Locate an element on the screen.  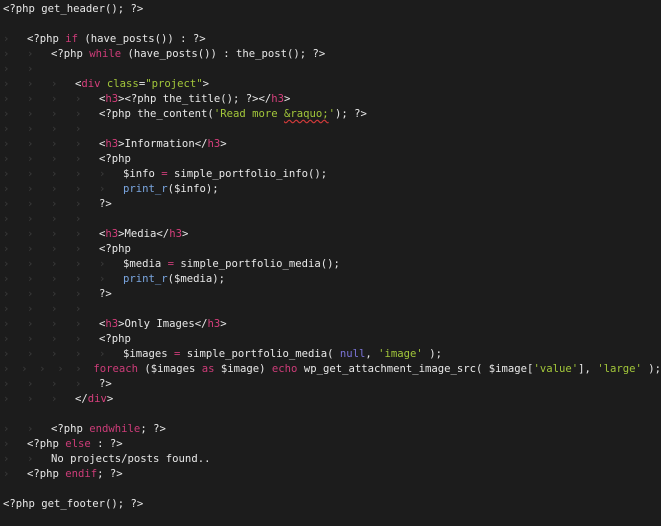
code-line: </div> is located at coordinates (330, 399).